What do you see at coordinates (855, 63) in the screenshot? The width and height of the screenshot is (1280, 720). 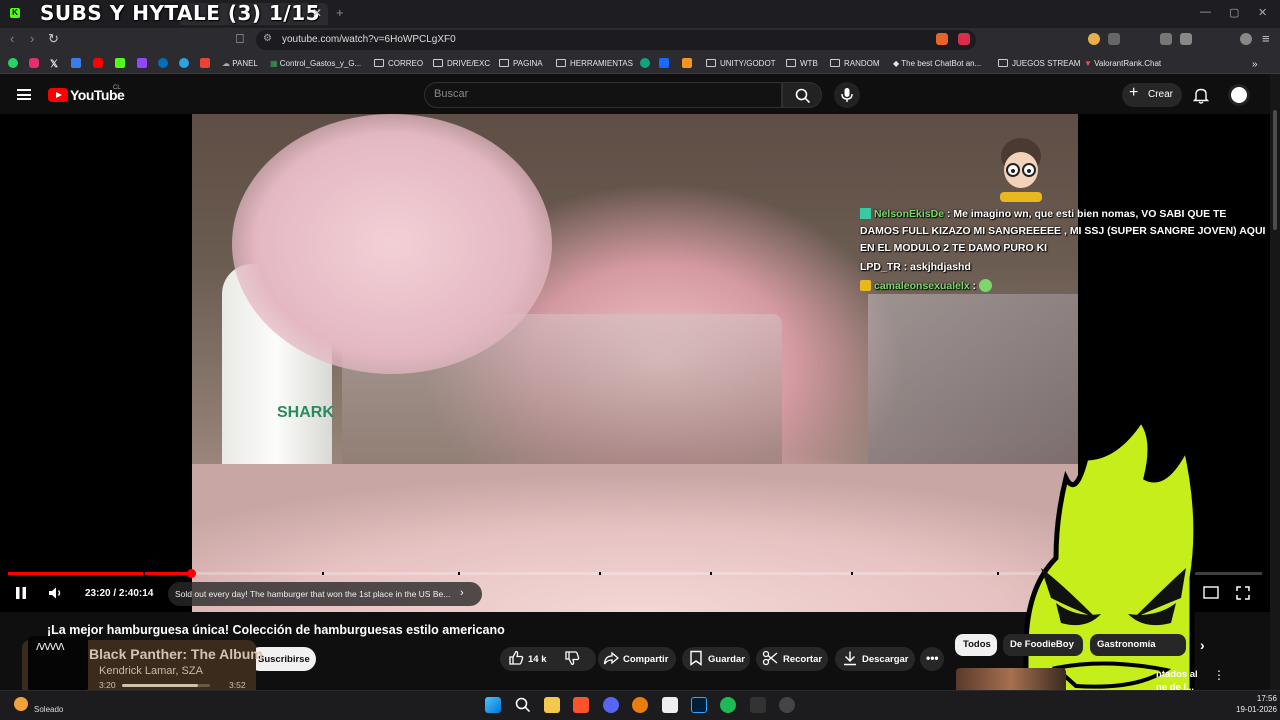 I see `bookmark-random: RANDOM` at bounding box center [855, 63].